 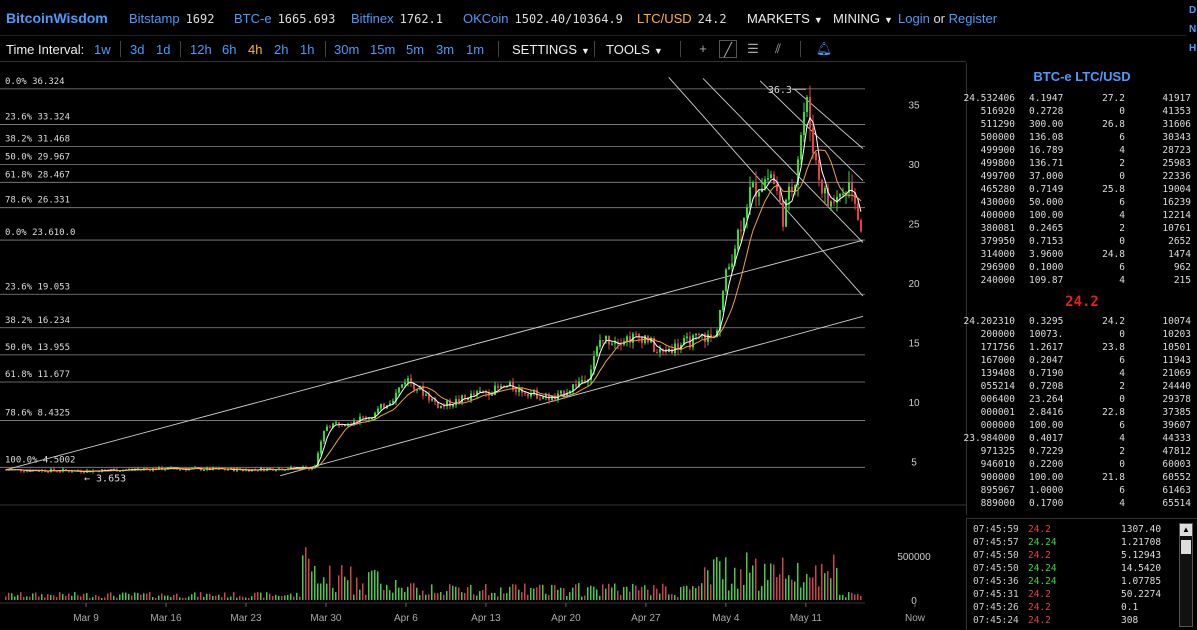 What do you see at coordinates (1191, 11) in the screenshot?
I see `side-strip-item: D` at bounding box center [1191, 11].